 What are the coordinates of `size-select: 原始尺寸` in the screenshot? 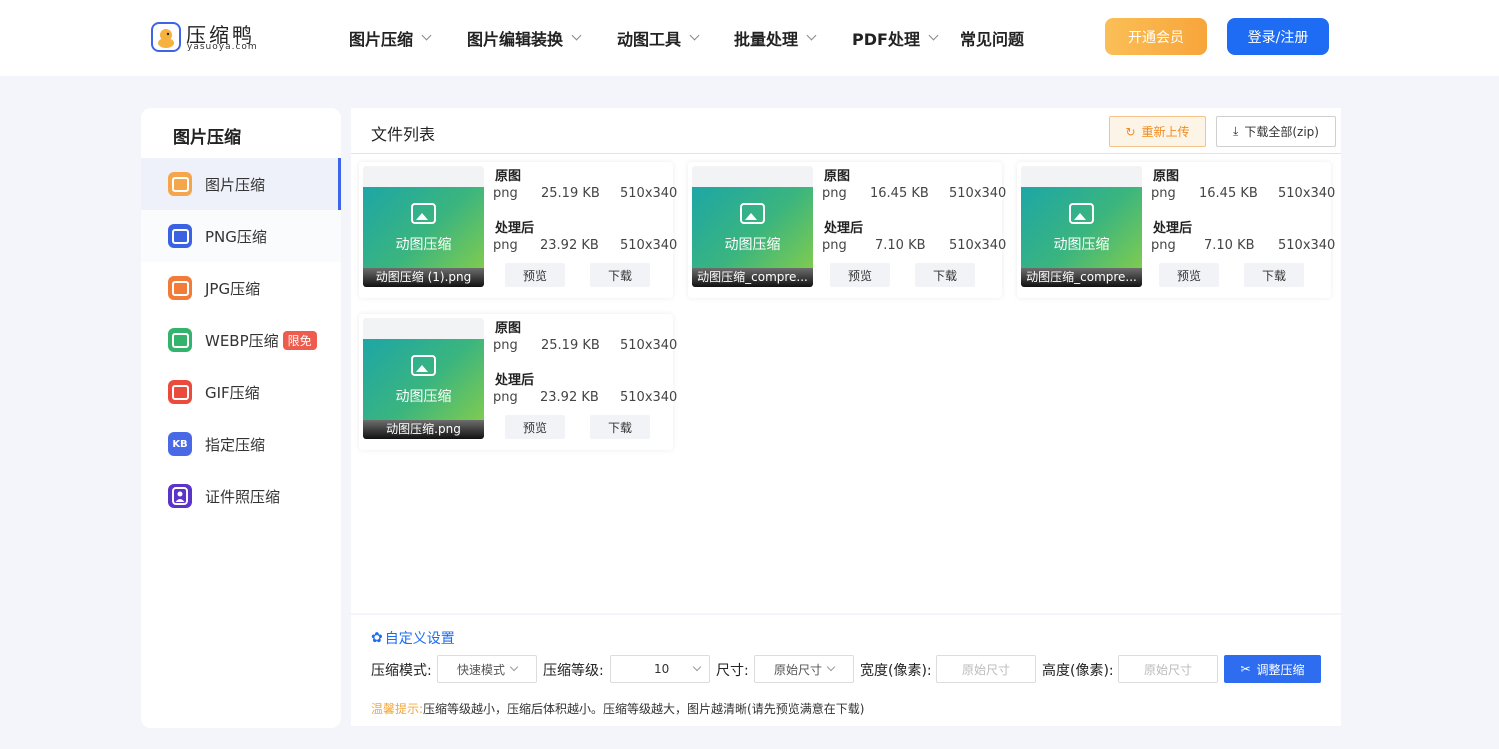 It's located at (804, 669).